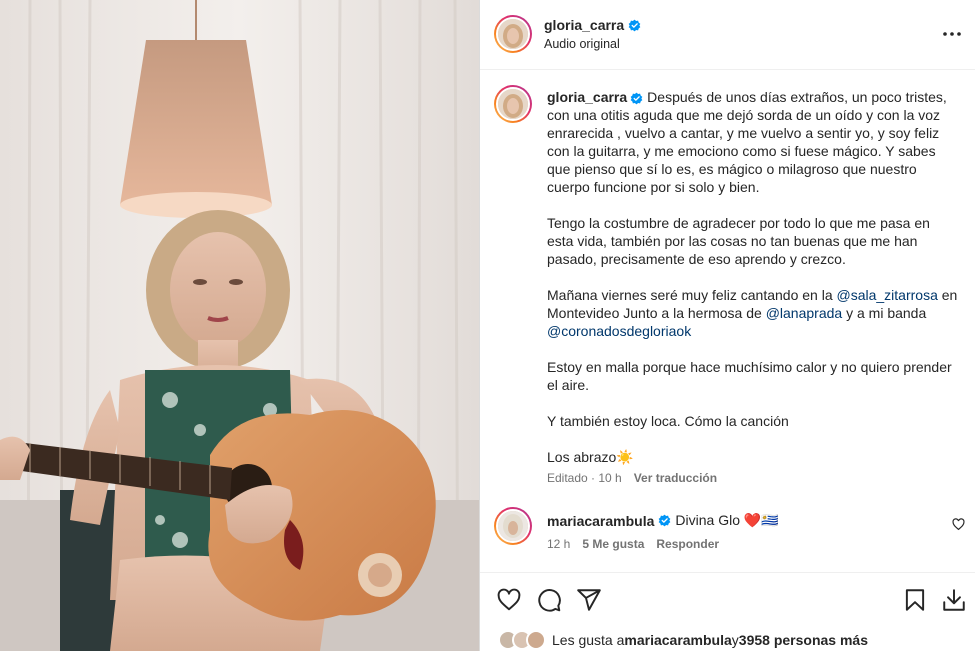  What do you see at coordinates (668, 421) in the screenshot?
I see `caption-paragraph-5: Y también estoy loca. Cómo la canción` at bounding box center [668, 421].